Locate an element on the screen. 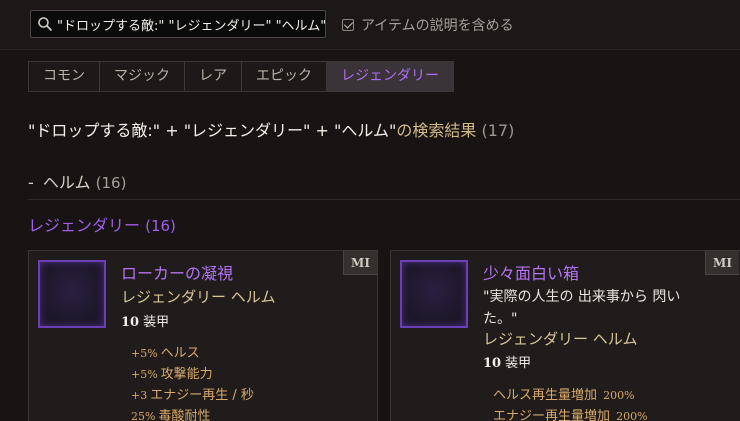  include-description-checkbox is located at coordinates (348, 25).